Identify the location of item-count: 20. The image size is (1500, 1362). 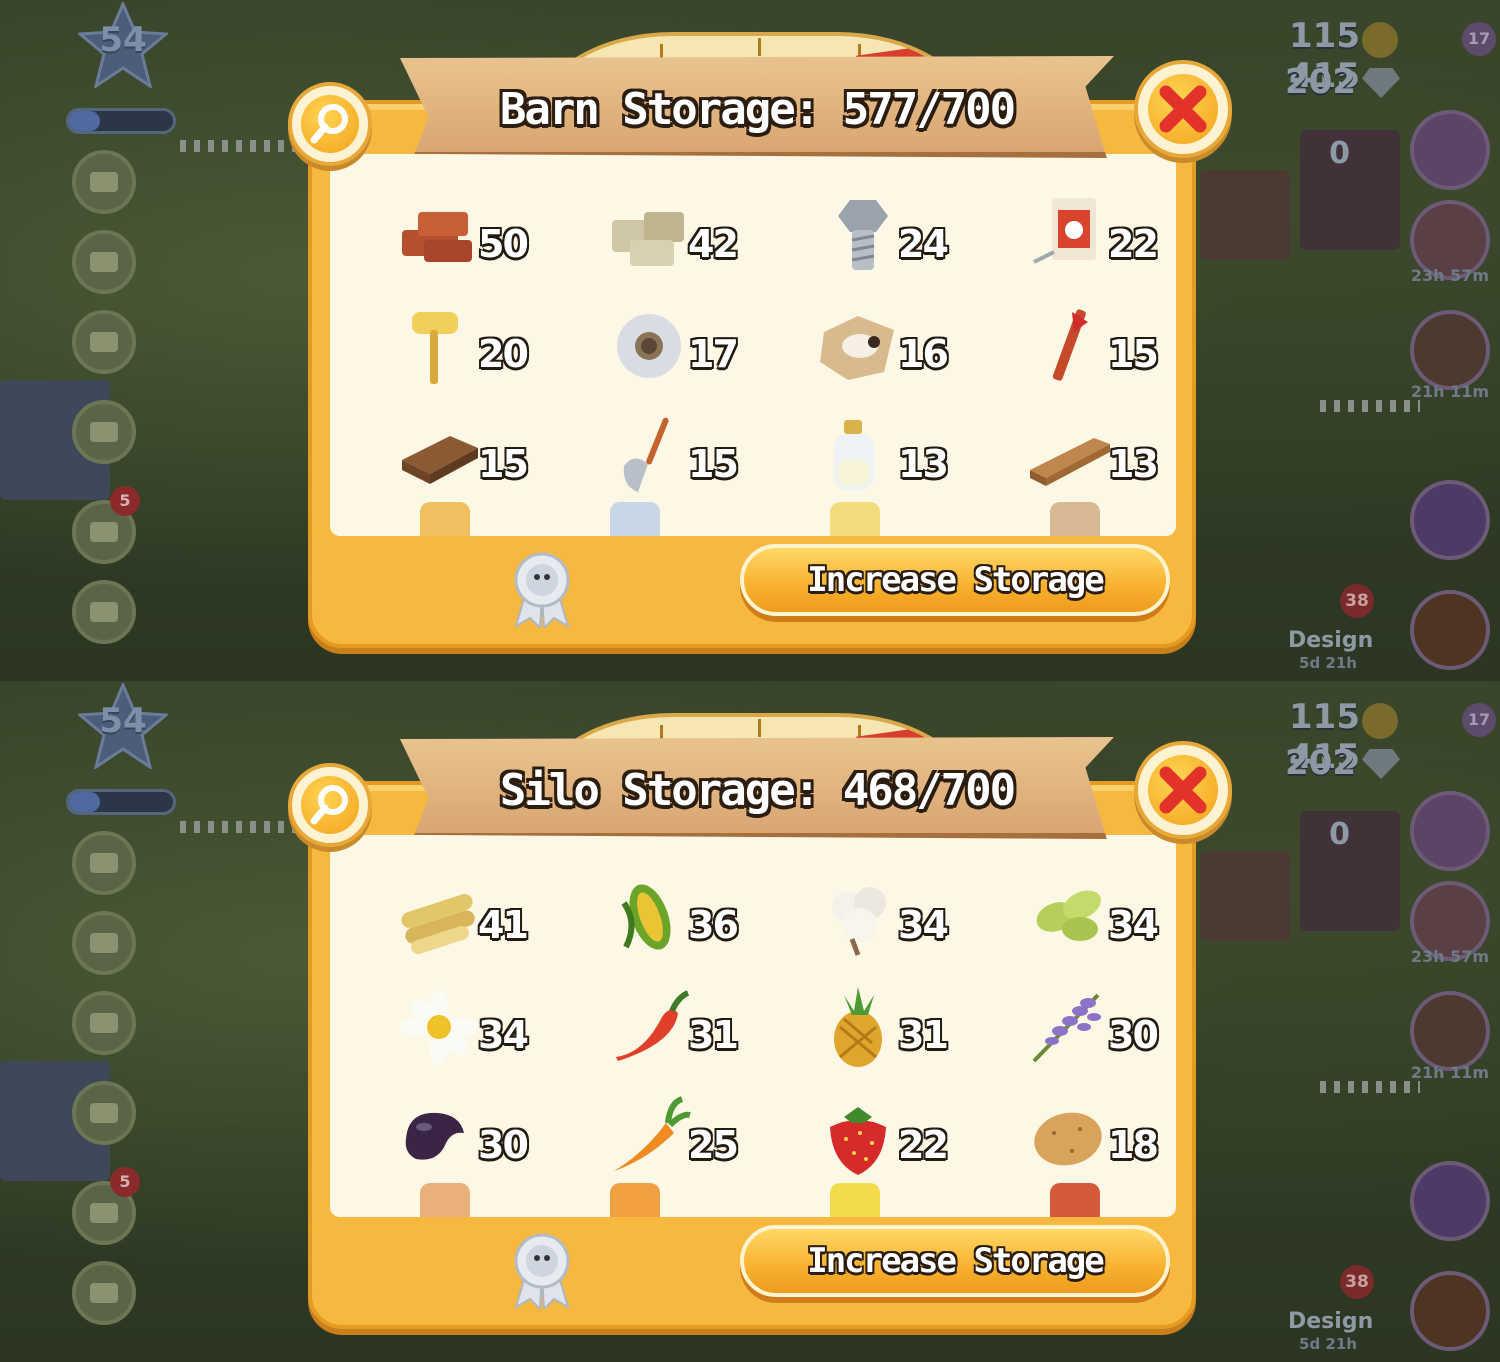
(503, 354).